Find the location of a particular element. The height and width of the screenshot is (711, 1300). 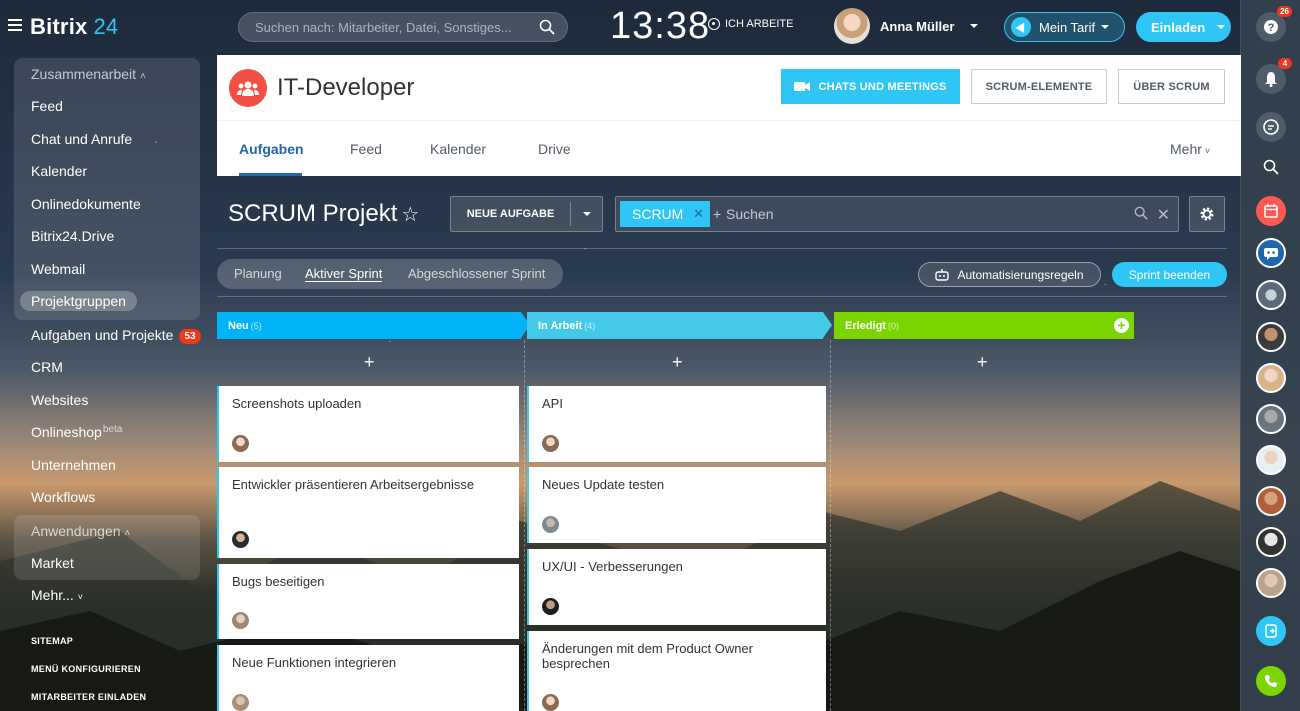

workgroup-avatar is located at coordinates (248, 88).